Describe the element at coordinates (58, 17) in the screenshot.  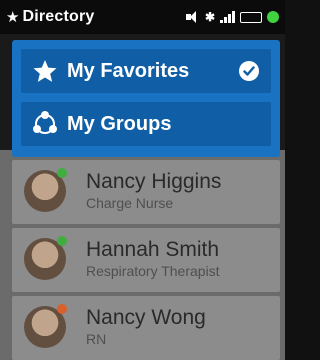
I see `app-title: Directory` at that location.